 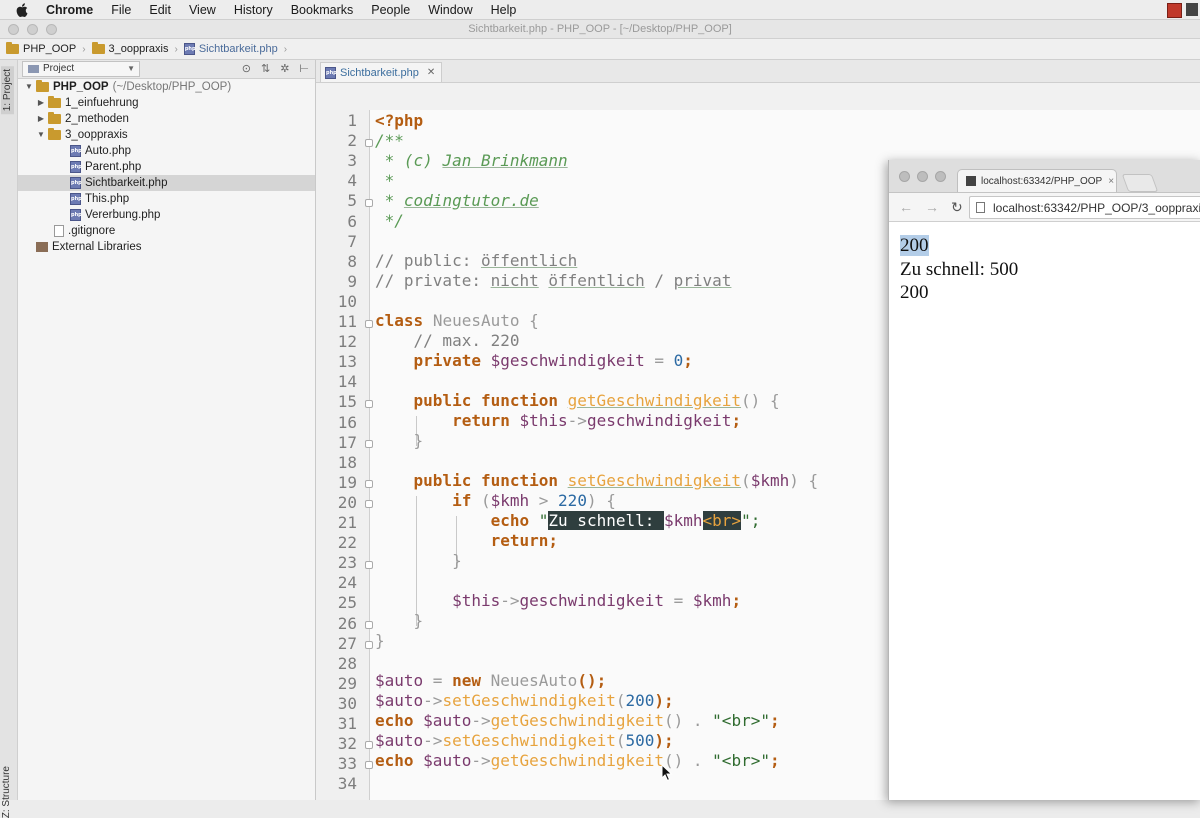 What do you see at coordinates (347, 663) in the screenshot?
I see `line-number: 28` at bounding box center [347, 663].